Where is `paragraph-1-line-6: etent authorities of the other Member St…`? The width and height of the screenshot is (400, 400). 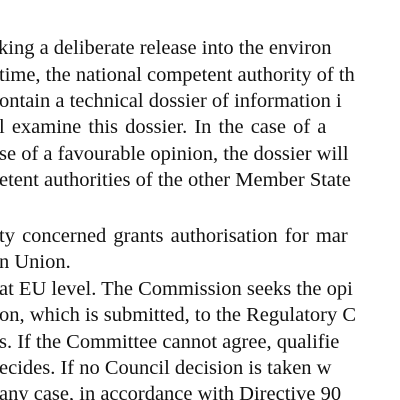
paragraph-1-line-6: etent authorities of the other Member St… is located at coordinates (175, 180).